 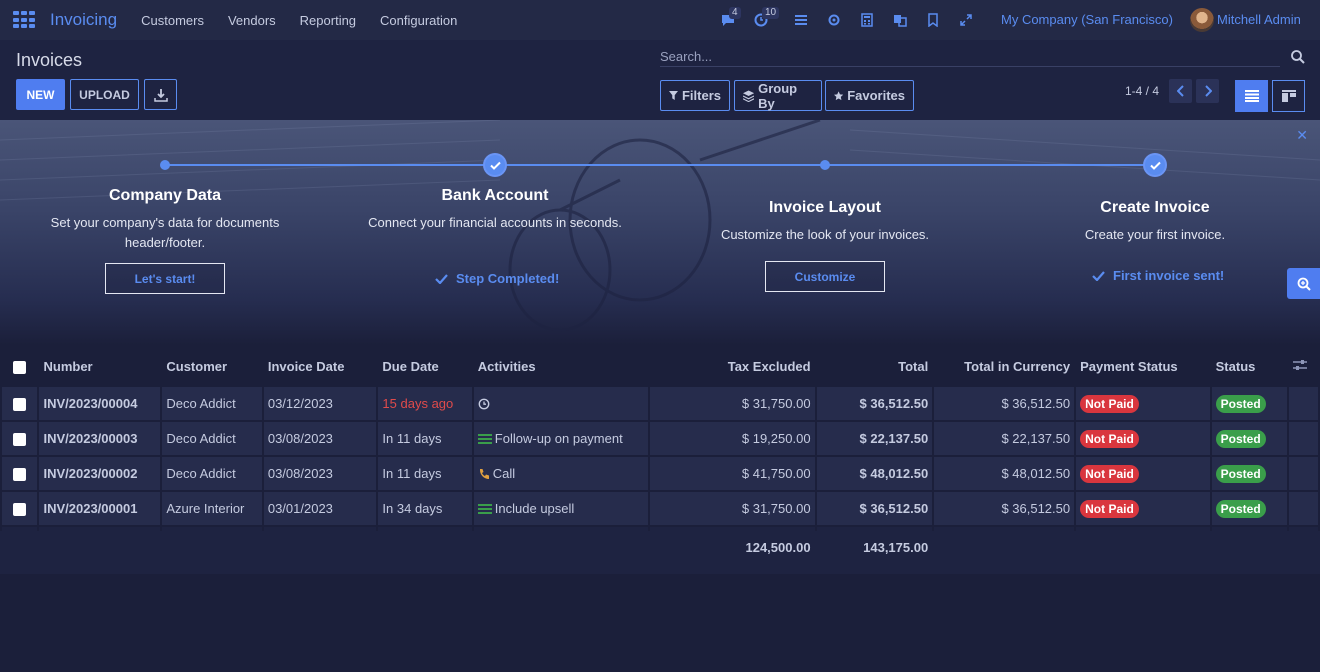 What do you see at coordinates (825, 276) in the screenshot?
I see `customize-button: Customize` at bounding box center [825, 276].